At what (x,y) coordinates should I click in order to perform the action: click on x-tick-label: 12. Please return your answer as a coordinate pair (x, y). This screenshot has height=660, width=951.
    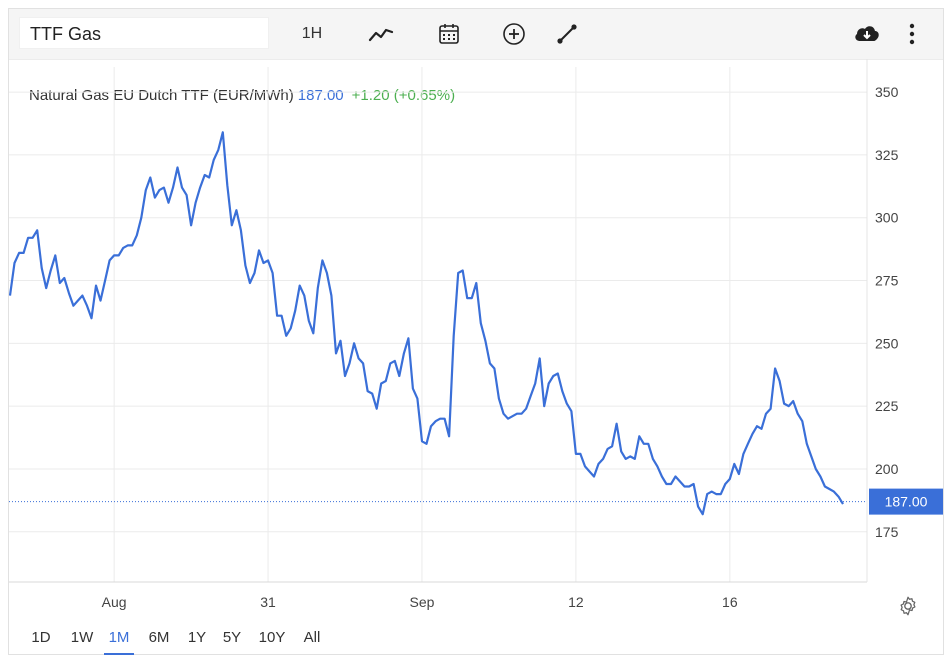
    Looking at the image, I should click on (576, 602).